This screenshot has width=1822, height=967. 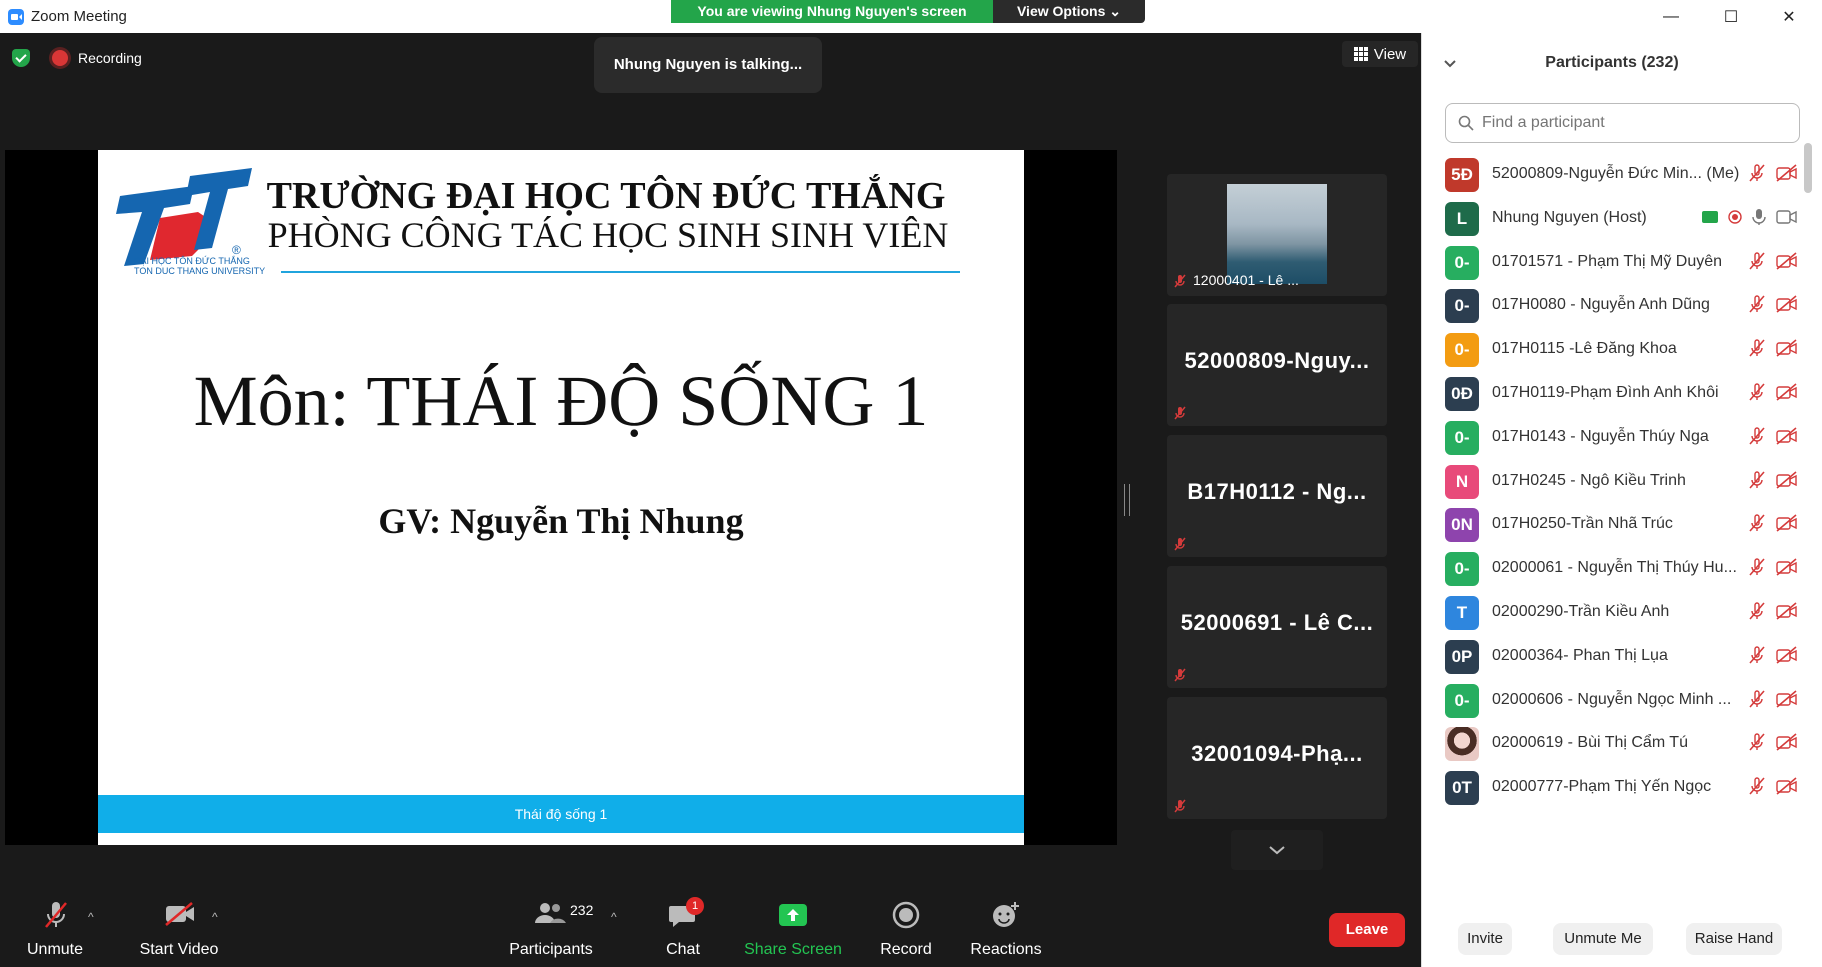 I want to click on participant-name: 02000777-Phạm Thị Yến Ngọc, so click(x=1602, y=787).